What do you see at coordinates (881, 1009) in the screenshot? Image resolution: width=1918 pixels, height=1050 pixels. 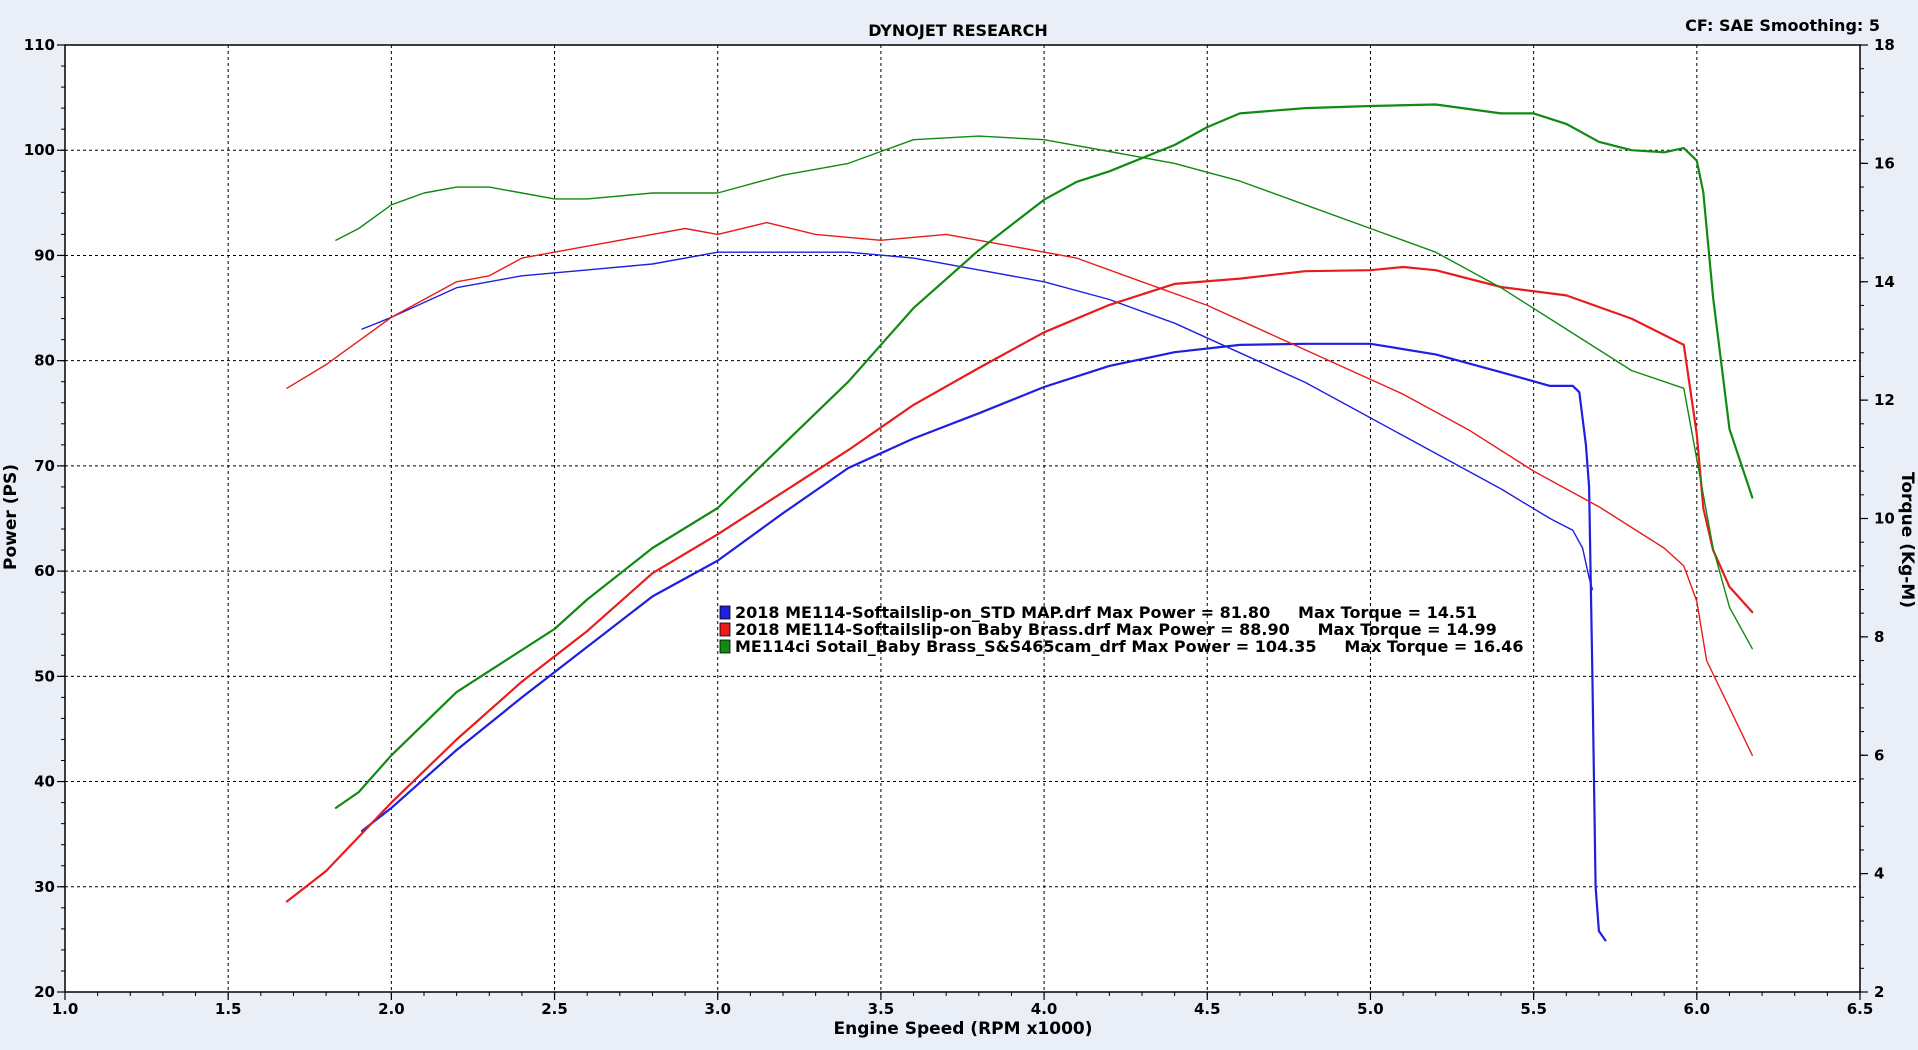 I see `x-tick-label: 3.5` at bounding box center [881, 1009].